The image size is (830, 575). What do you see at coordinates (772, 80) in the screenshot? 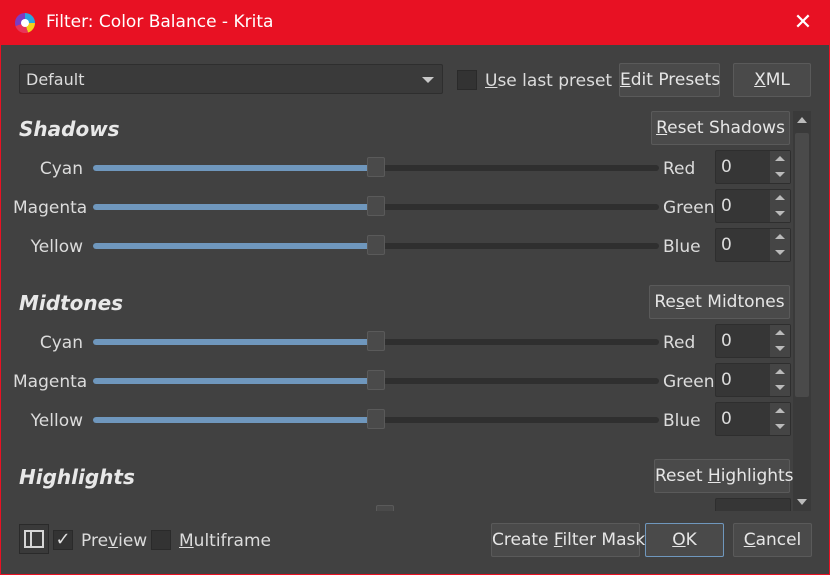
I see `xml-button: XML` at bounding box center [772, 80].